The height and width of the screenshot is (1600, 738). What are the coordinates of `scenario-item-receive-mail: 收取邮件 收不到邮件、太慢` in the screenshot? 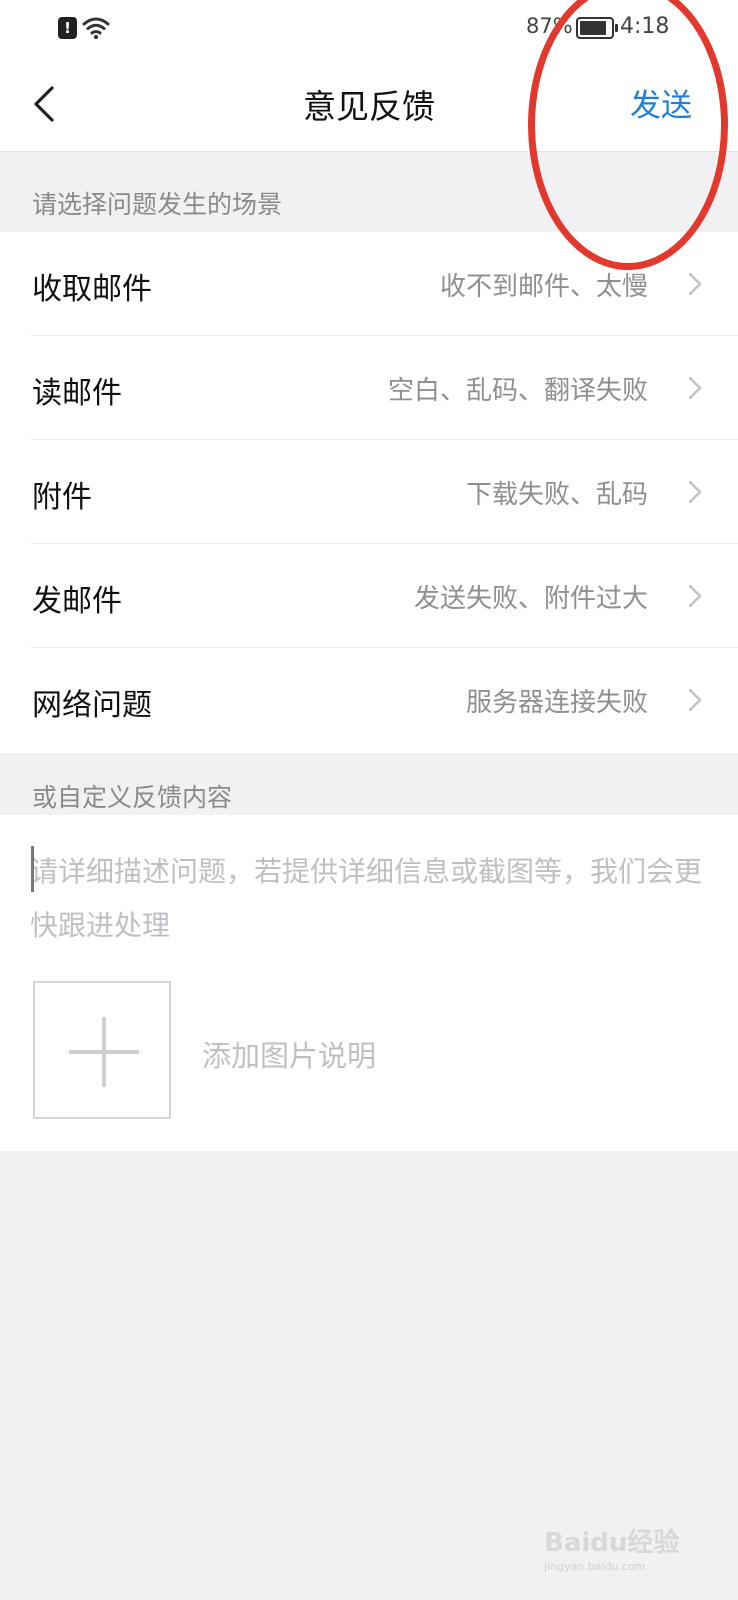 It's located at (369, 284).